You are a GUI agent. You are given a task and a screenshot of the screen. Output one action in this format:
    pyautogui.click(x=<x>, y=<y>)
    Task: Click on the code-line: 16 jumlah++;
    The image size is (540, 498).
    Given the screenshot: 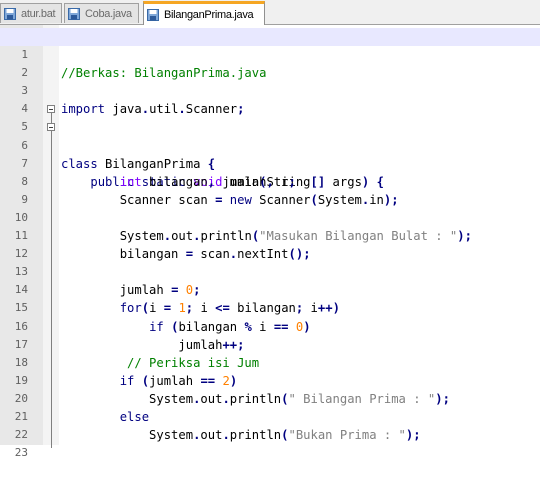 What is the action you would take?
    pyautogui.click(x=270, y=325)
    